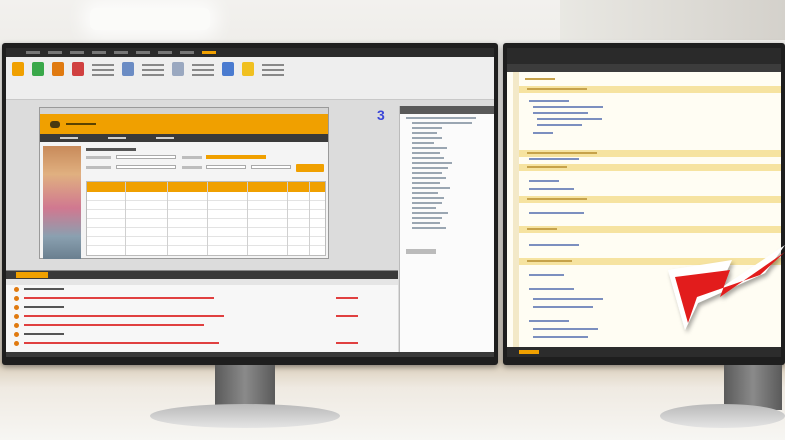  Describe the element at coordinates (644, 68) in the screenshot. I see `code-editor-tabs` at that location.